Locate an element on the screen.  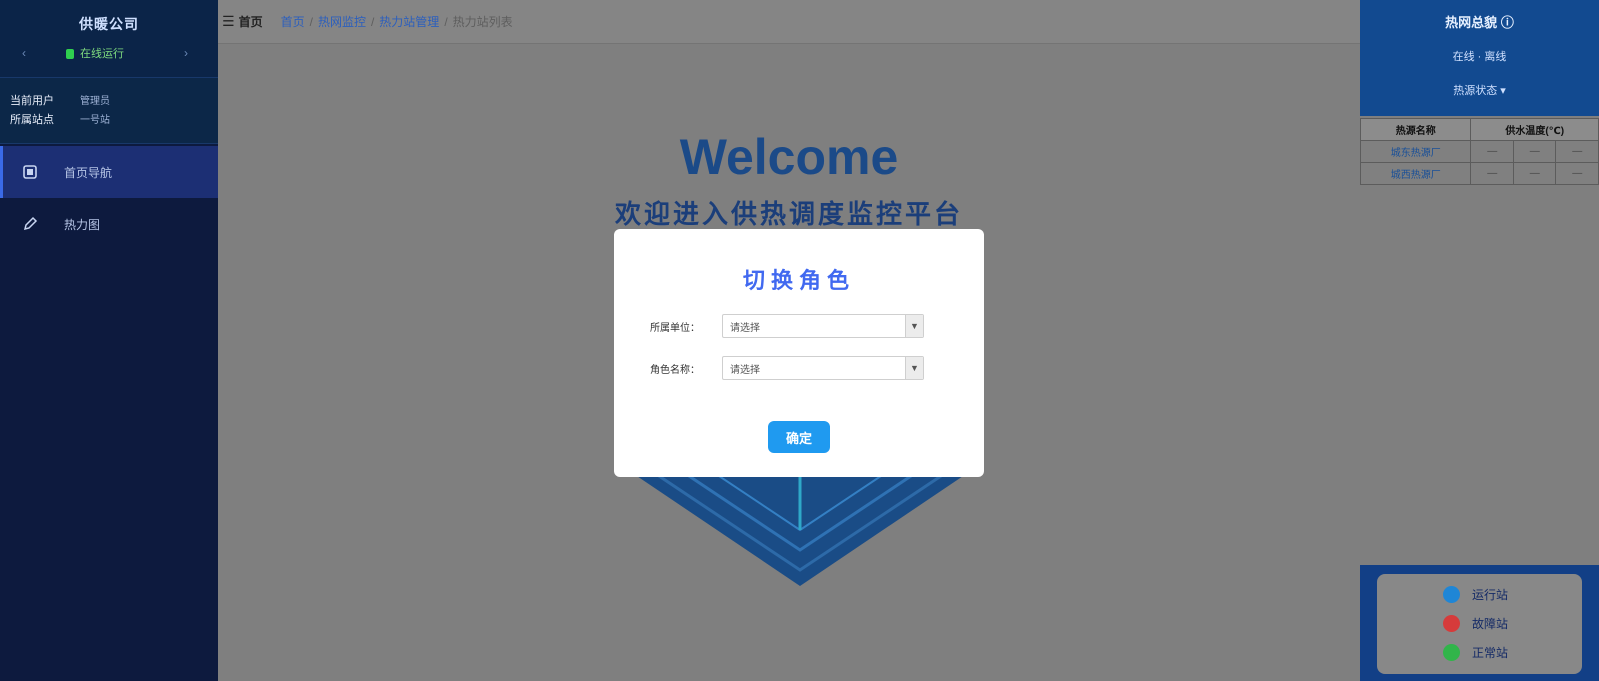
legend-item: 故障站 is located at coordinates (1512, 623).